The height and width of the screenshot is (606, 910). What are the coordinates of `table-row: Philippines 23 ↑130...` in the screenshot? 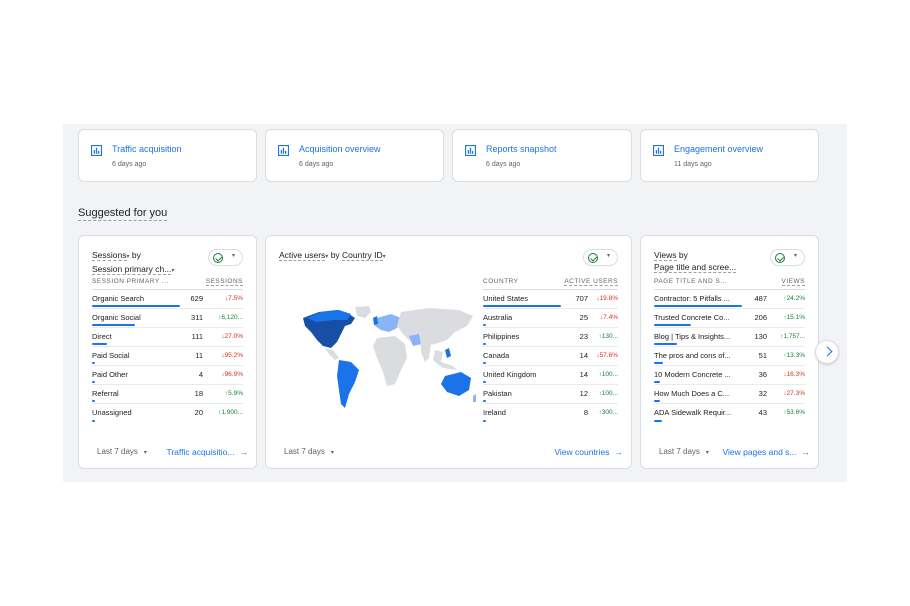 It's located at (550, 337).